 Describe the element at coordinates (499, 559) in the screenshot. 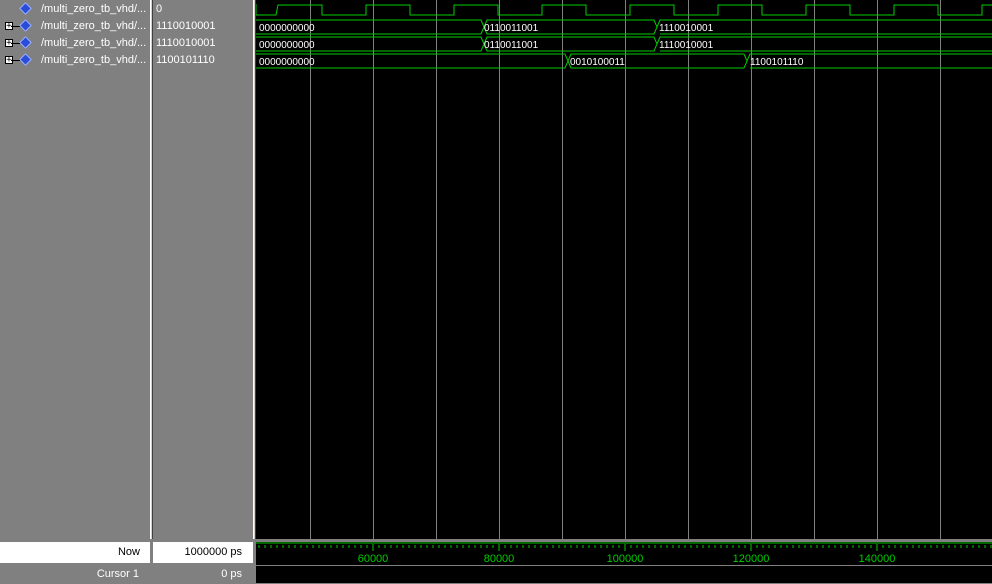

I see `tick-label: 80000` at that location.